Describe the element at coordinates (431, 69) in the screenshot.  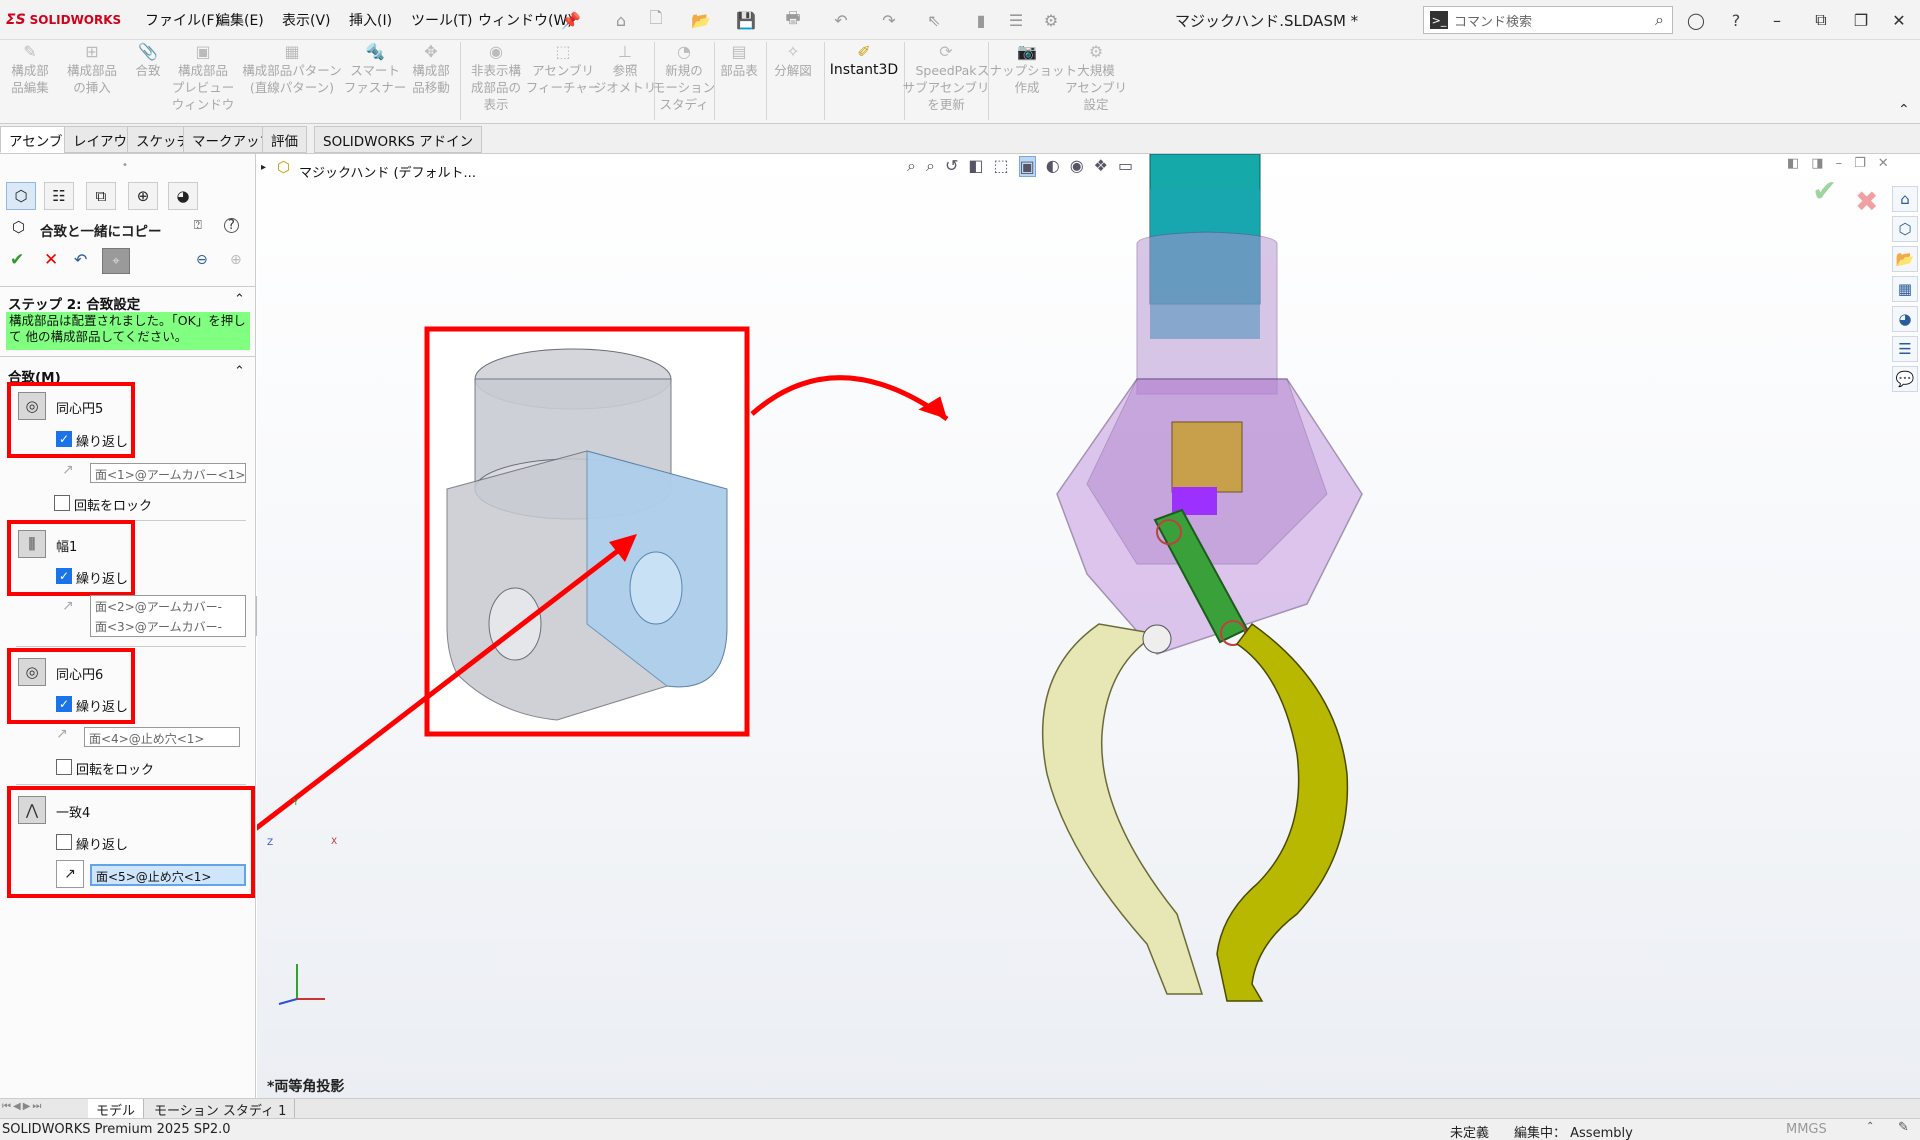
I see `move-component-button: ✥ 構成部 品移動` at that location.